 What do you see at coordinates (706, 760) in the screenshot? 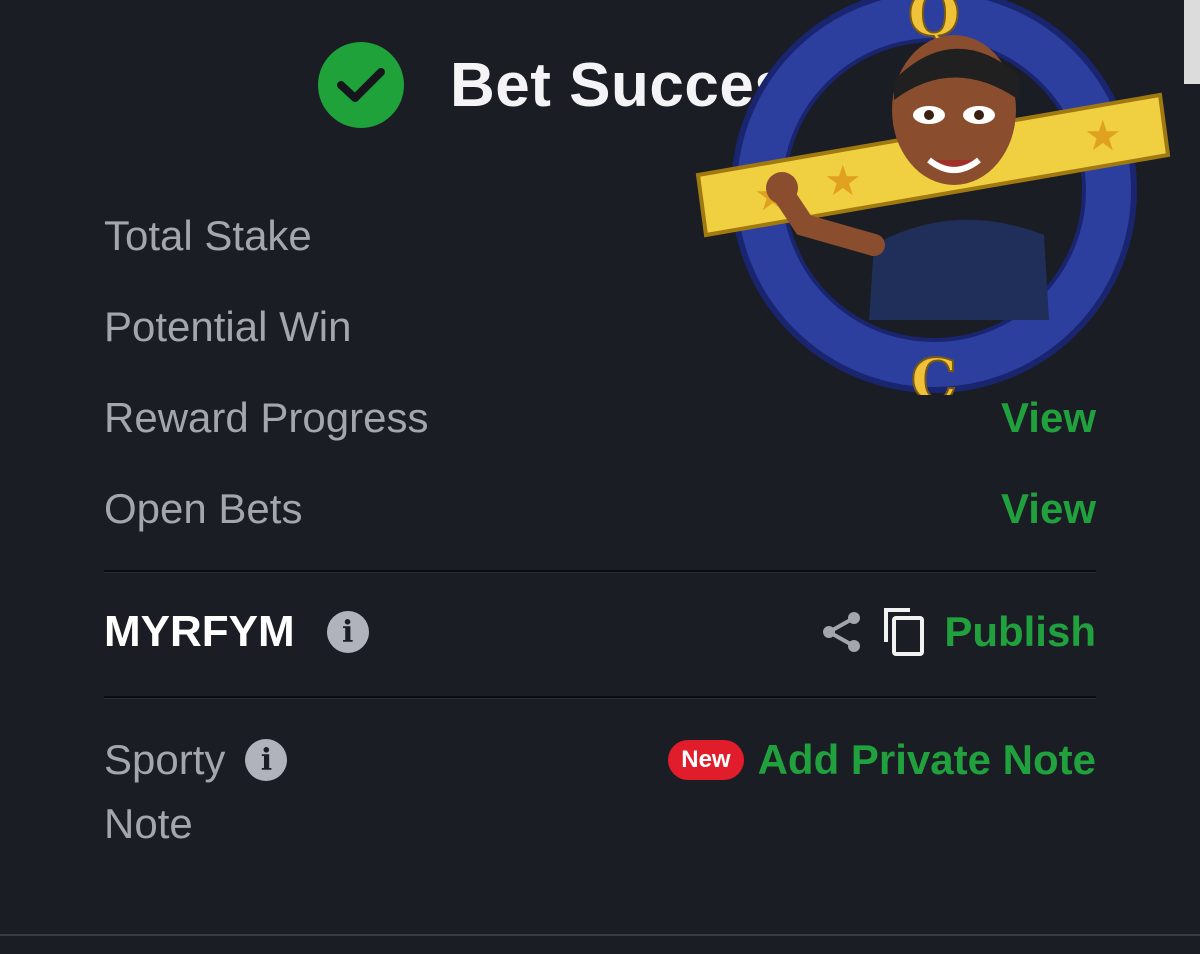
I see `new-badge: New` at bounding box center [706, 760].